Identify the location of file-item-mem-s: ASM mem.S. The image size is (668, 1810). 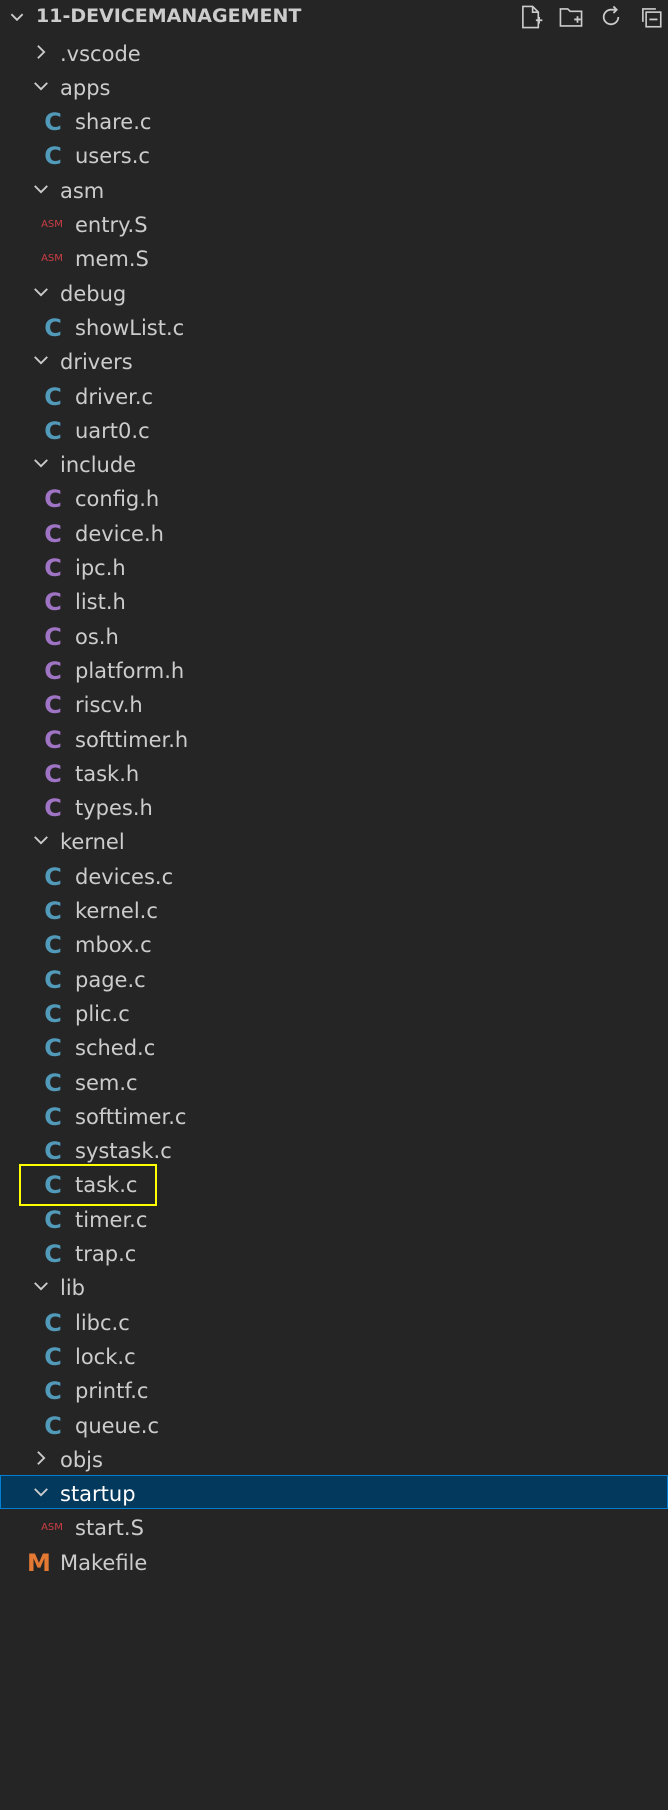
(334, 257).